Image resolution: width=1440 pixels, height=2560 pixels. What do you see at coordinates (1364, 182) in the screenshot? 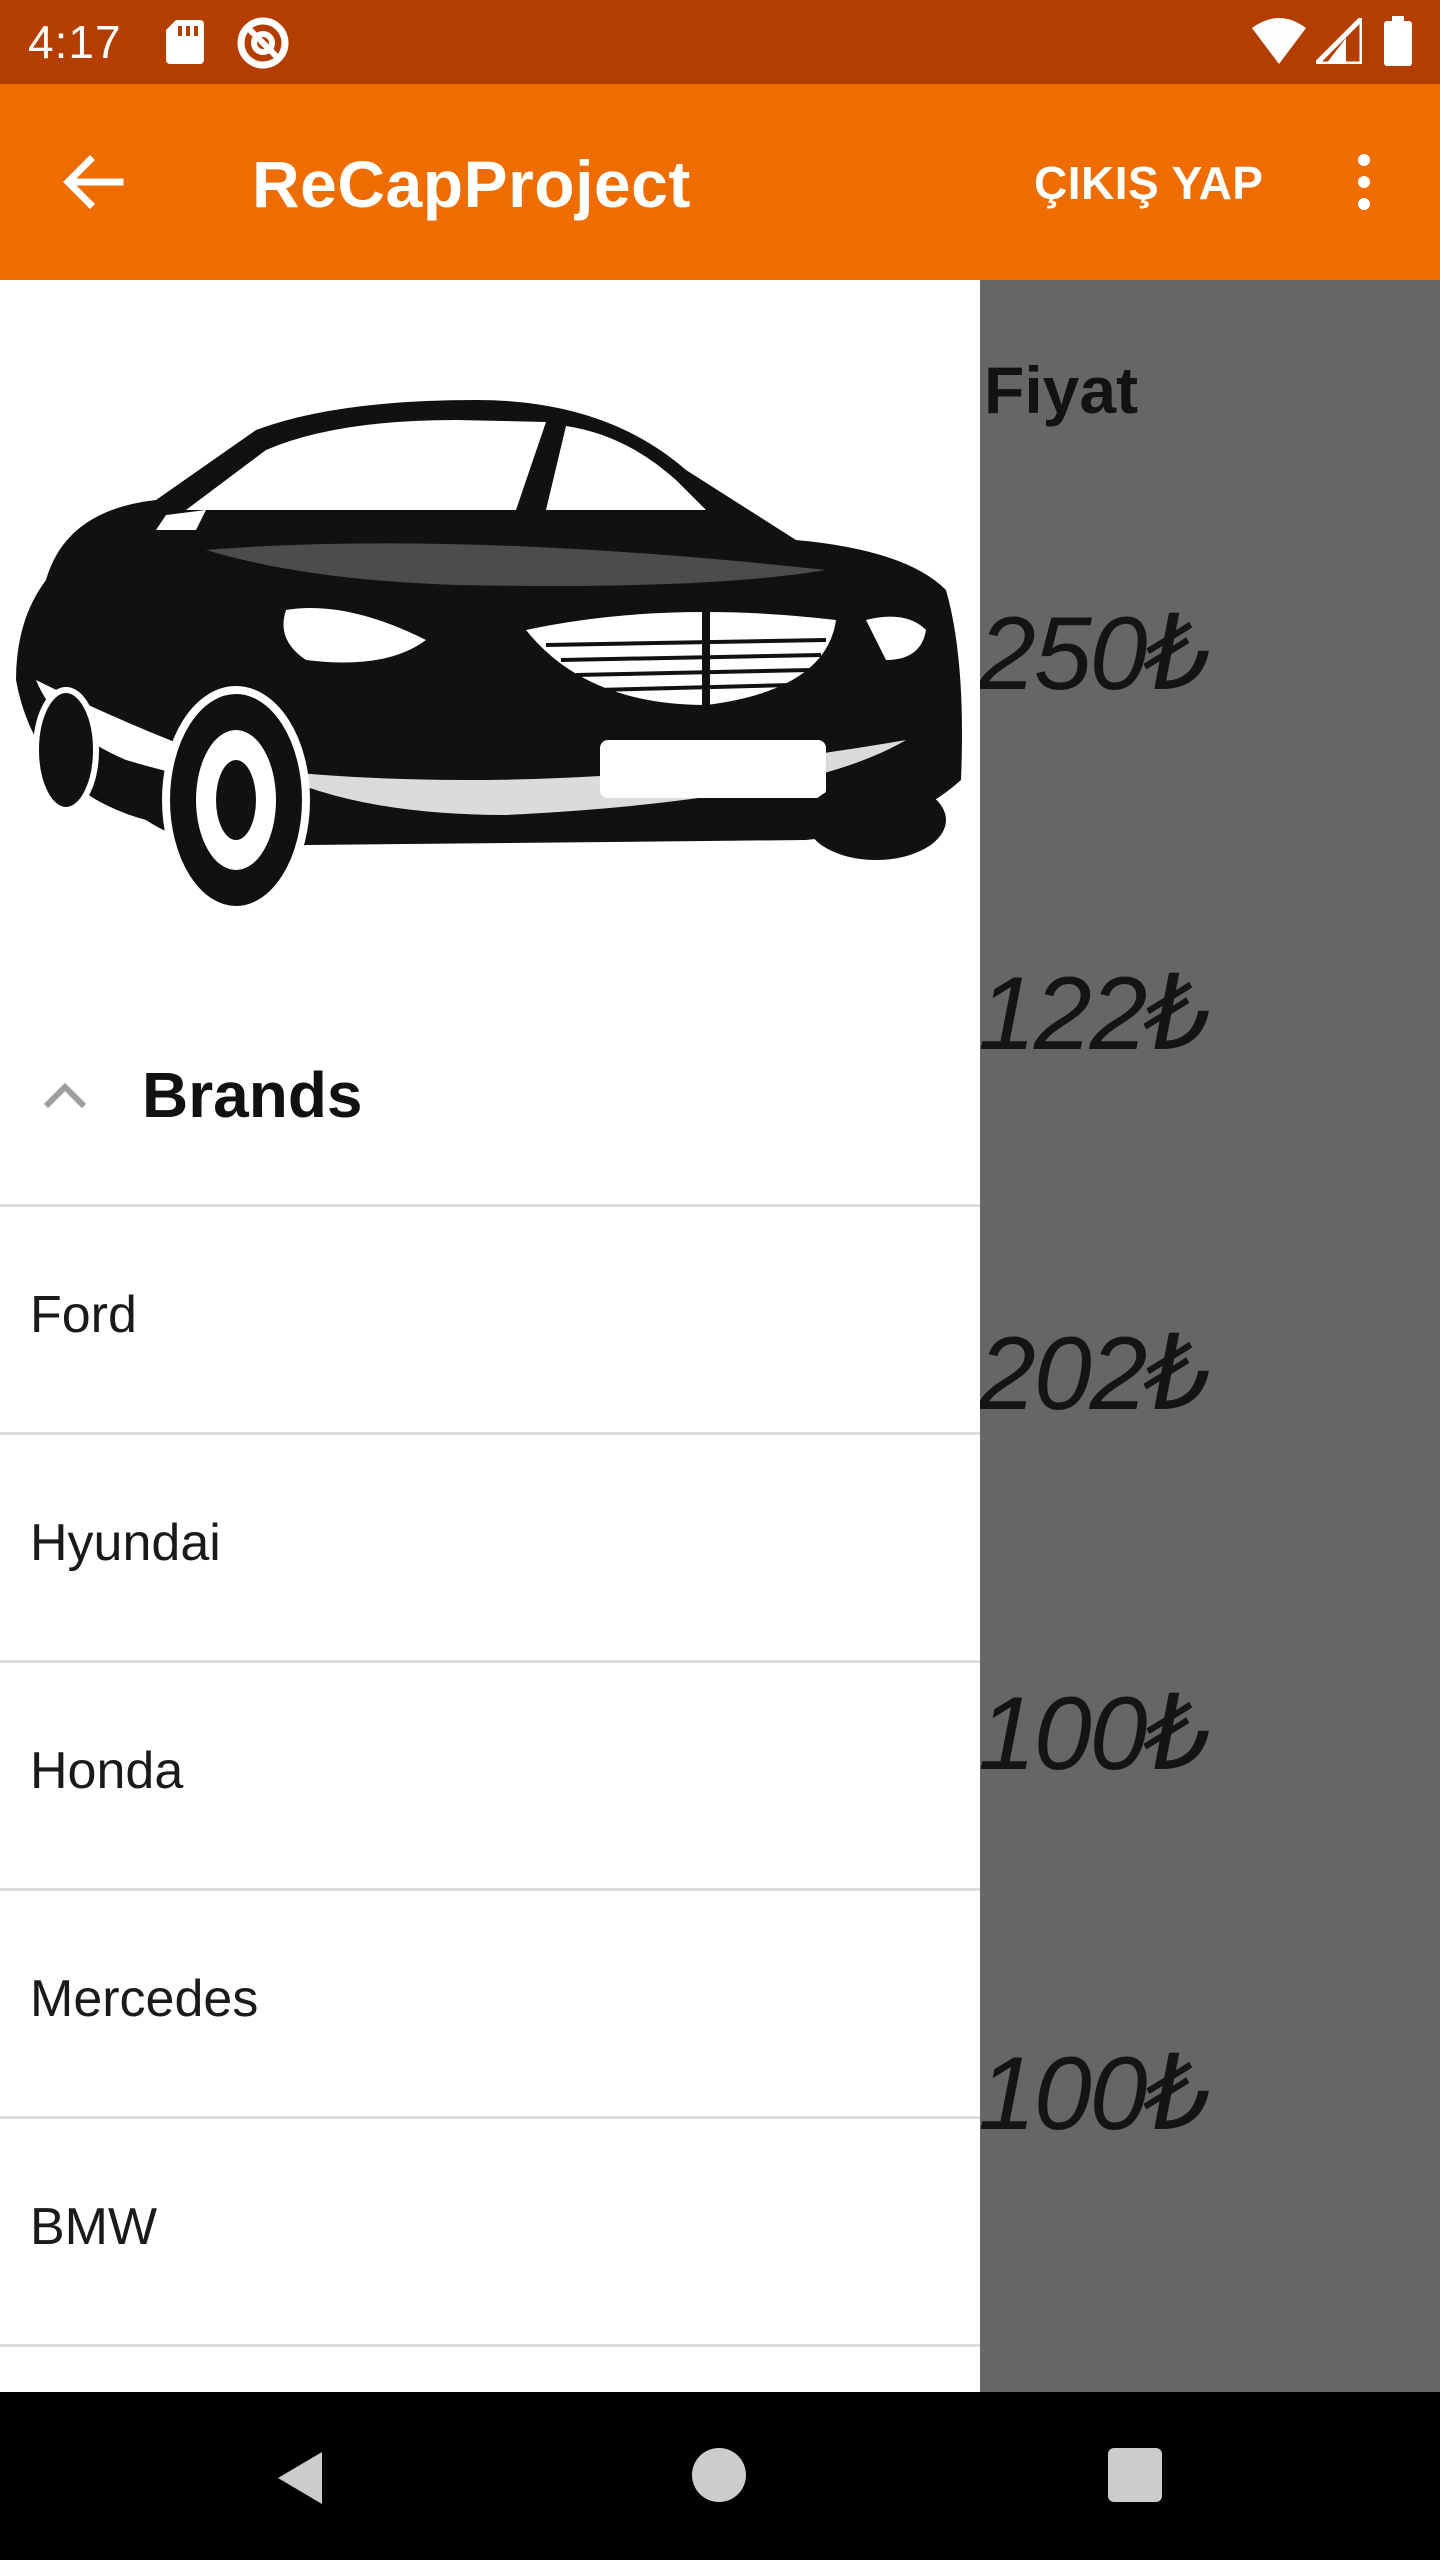
I see `more-vert-icon` at bounding box center [1364, 182].